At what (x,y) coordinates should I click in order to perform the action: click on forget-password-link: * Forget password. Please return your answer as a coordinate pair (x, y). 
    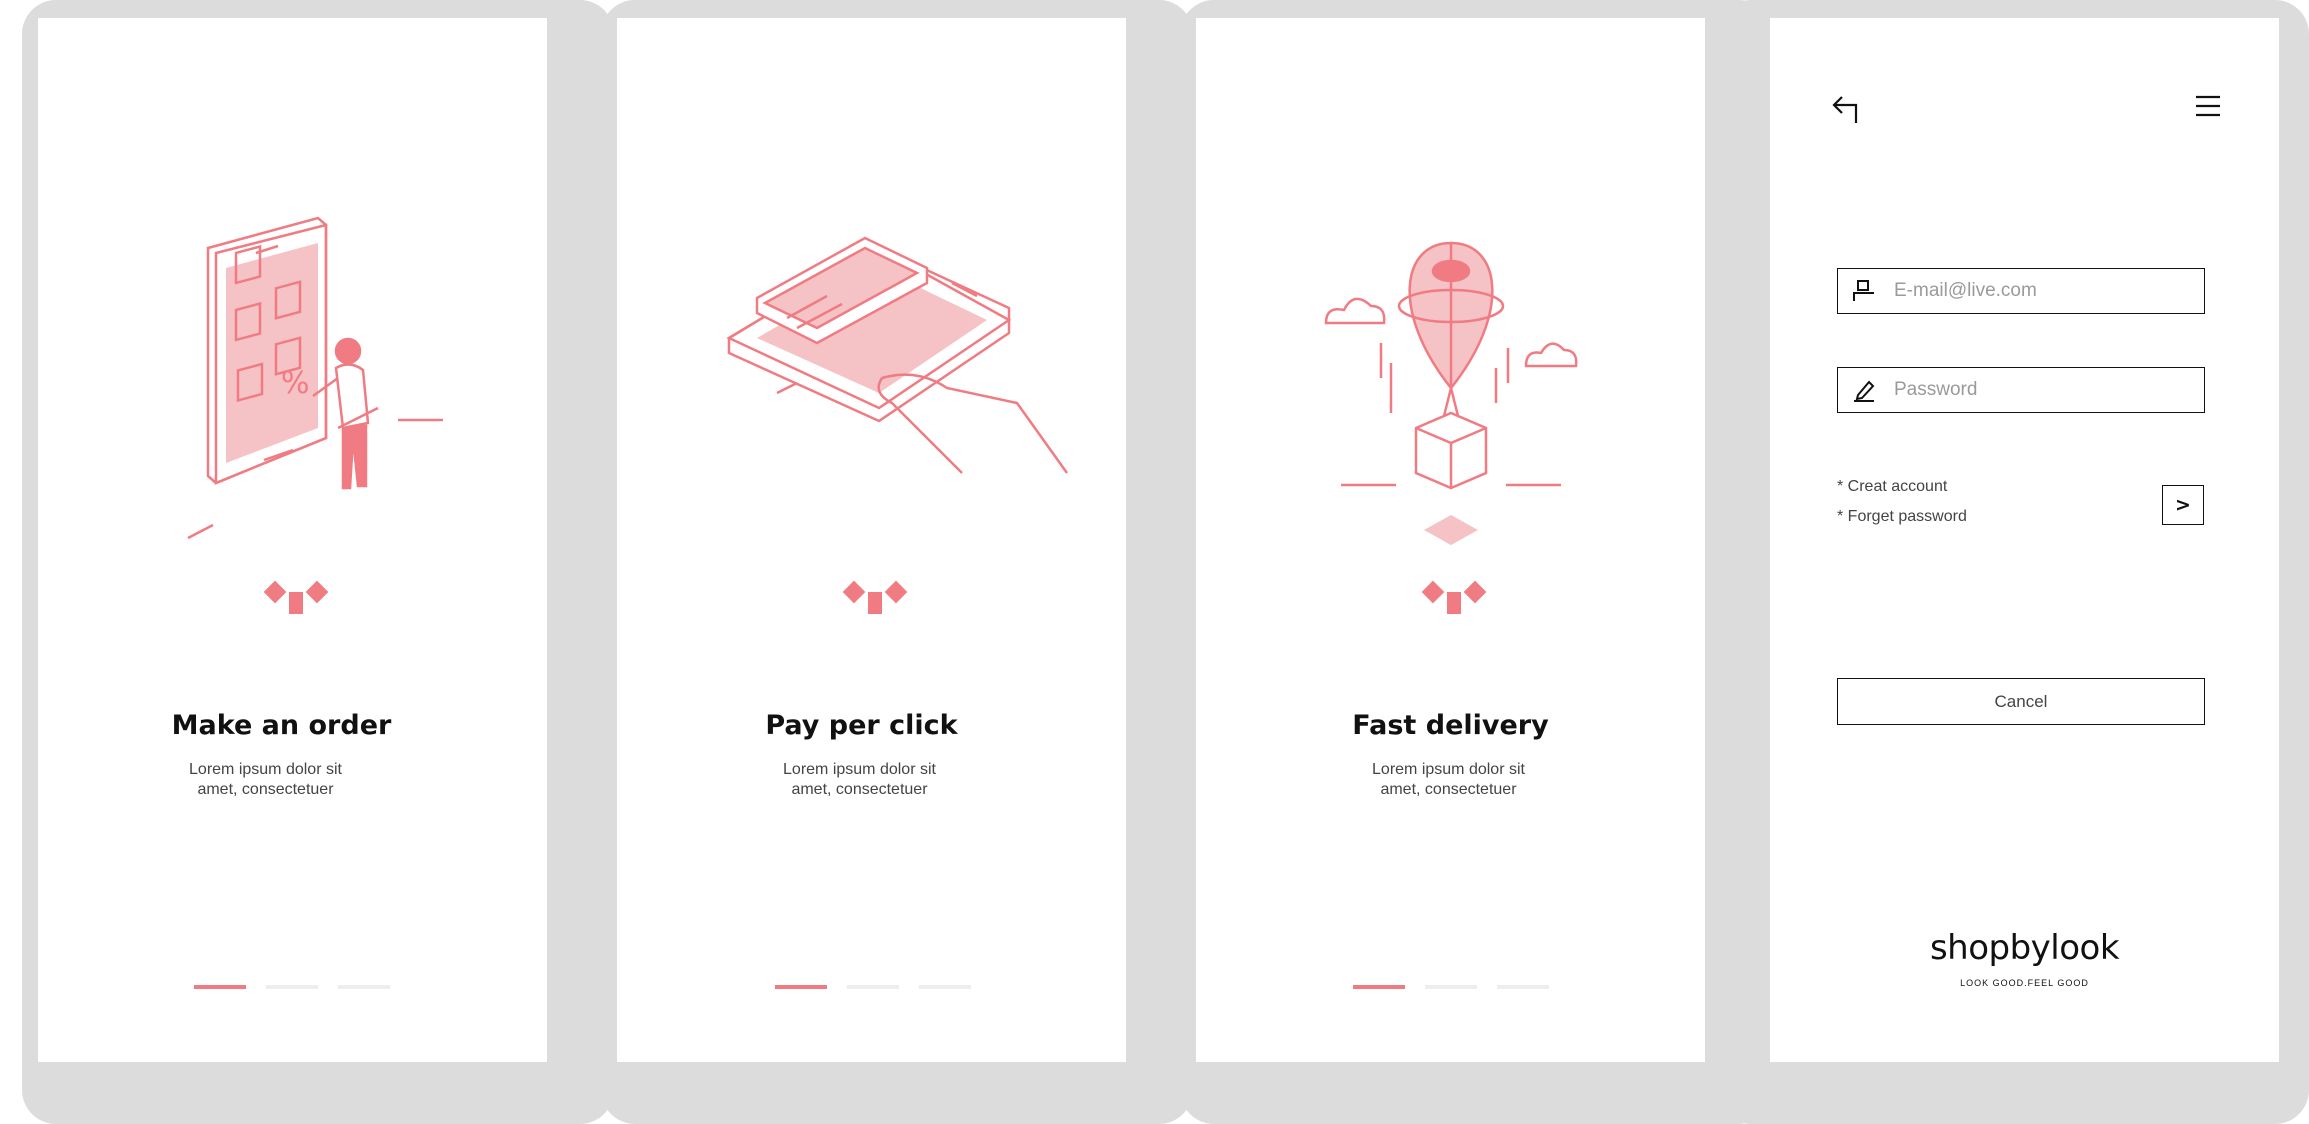
    Looking at the image, I should click on (1902, 517).